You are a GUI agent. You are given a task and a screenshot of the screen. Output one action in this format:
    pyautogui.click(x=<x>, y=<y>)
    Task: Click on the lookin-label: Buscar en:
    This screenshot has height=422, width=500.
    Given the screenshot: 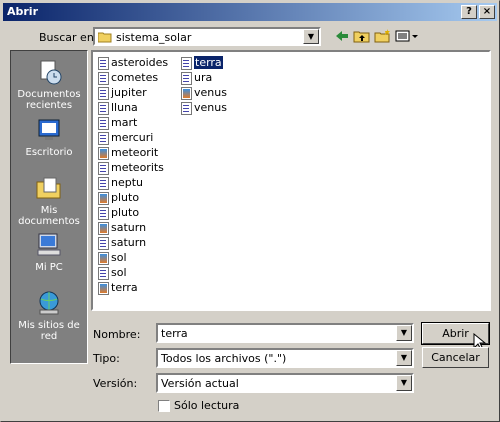 What is the action you would take?
    pyautogui.click(x=68, y=37)
    